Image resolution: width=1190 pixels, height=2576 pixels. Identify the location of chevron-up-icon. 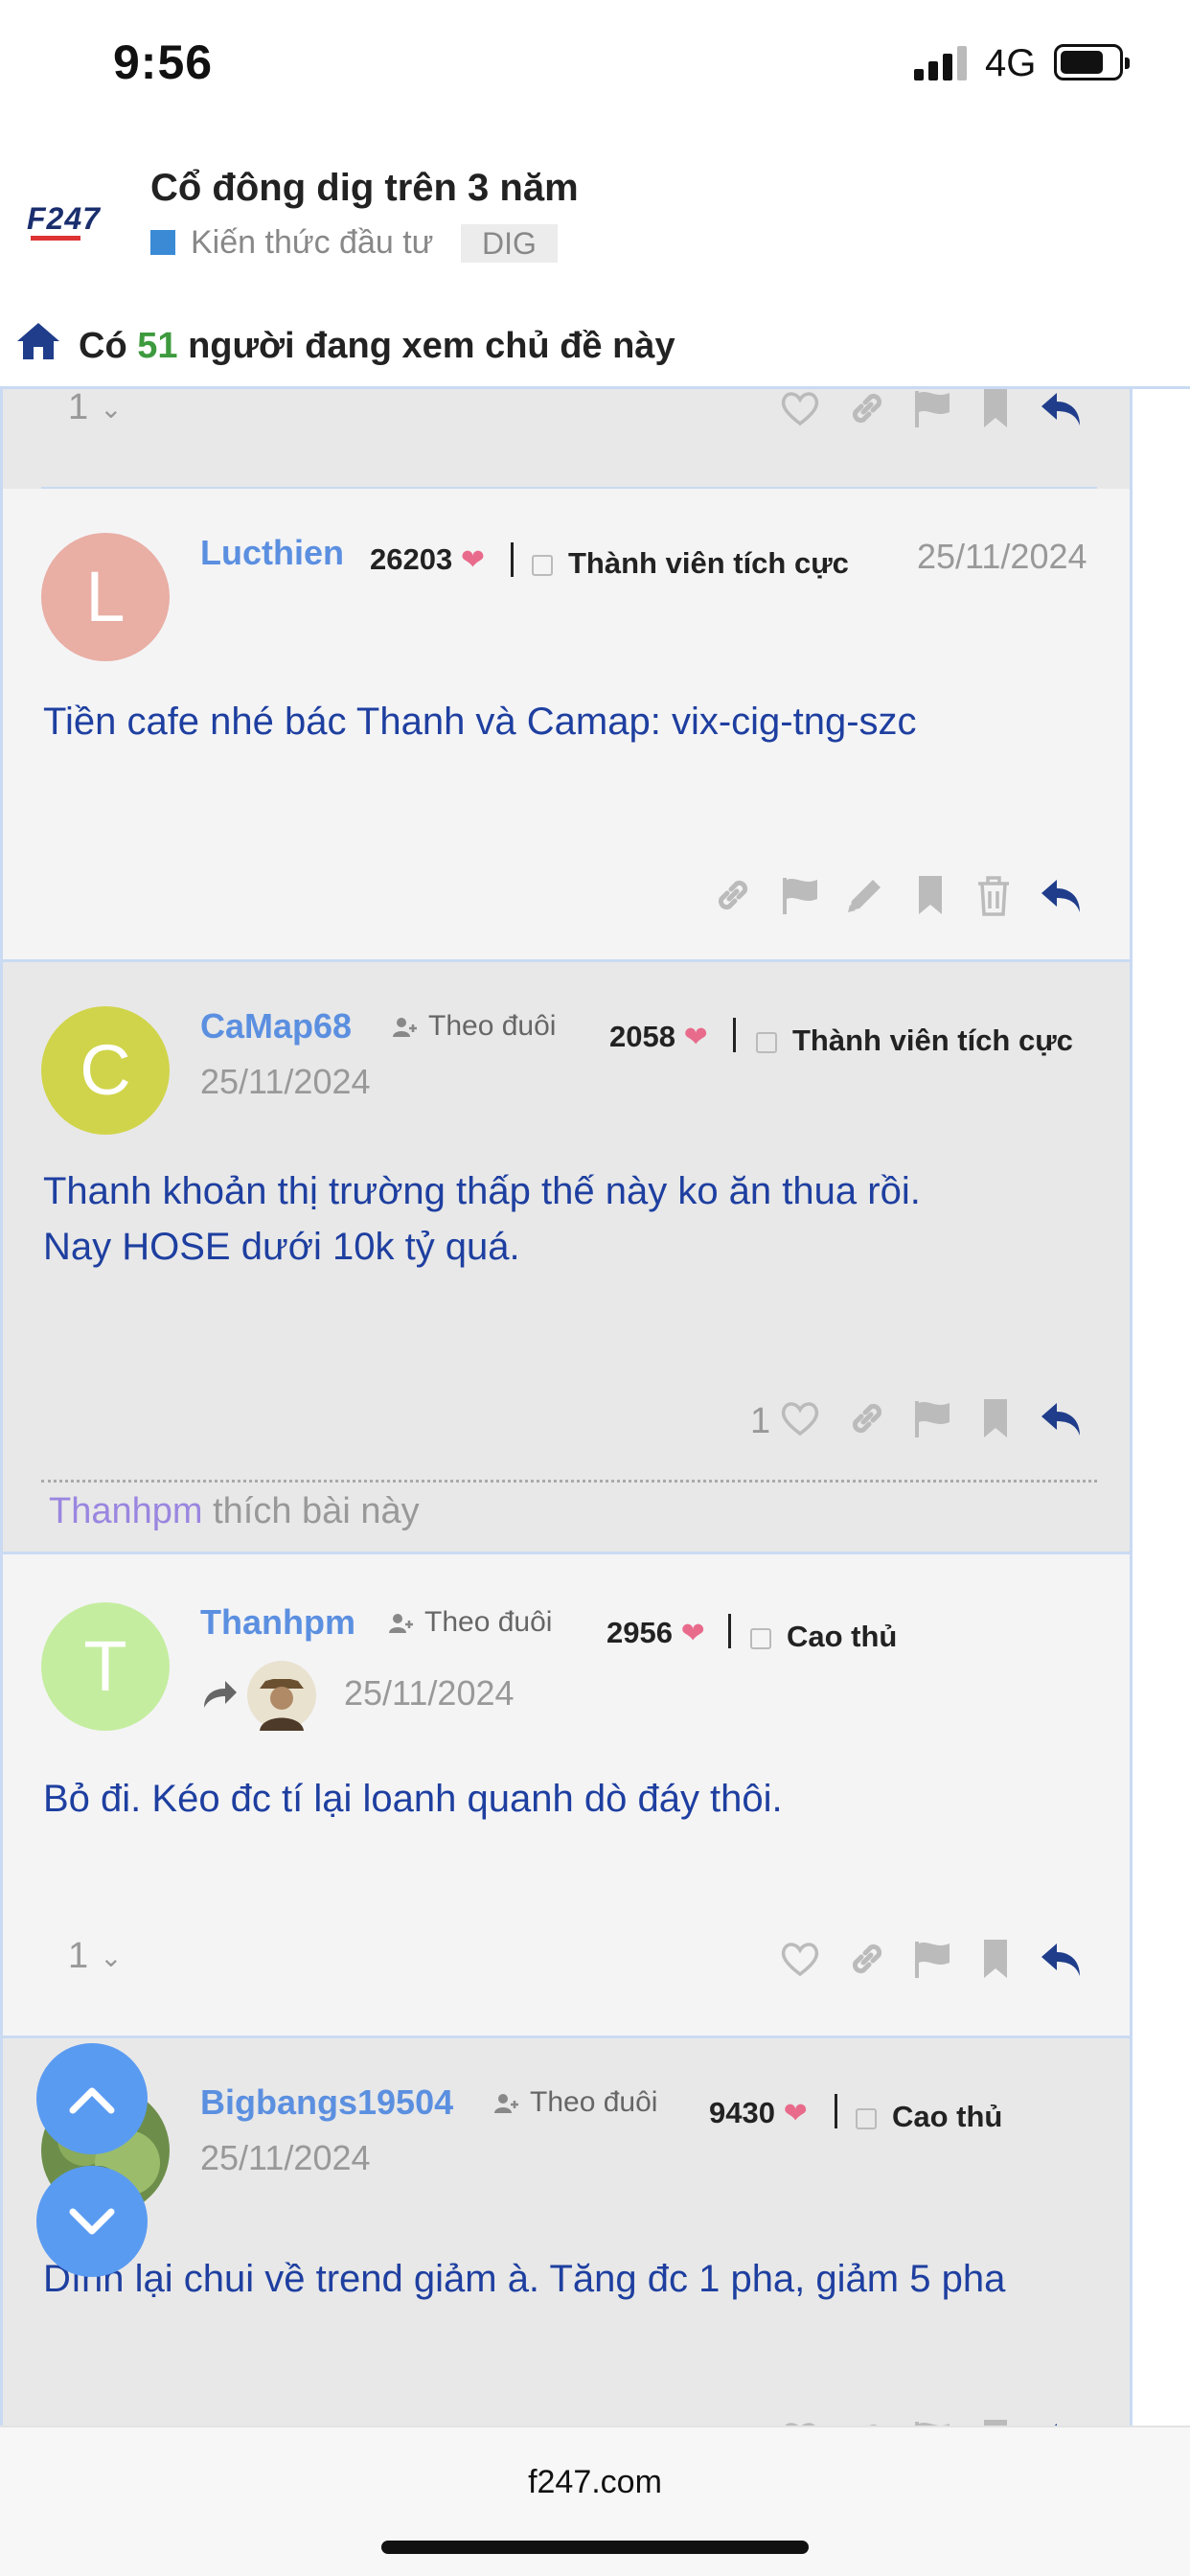
(92, 2100).